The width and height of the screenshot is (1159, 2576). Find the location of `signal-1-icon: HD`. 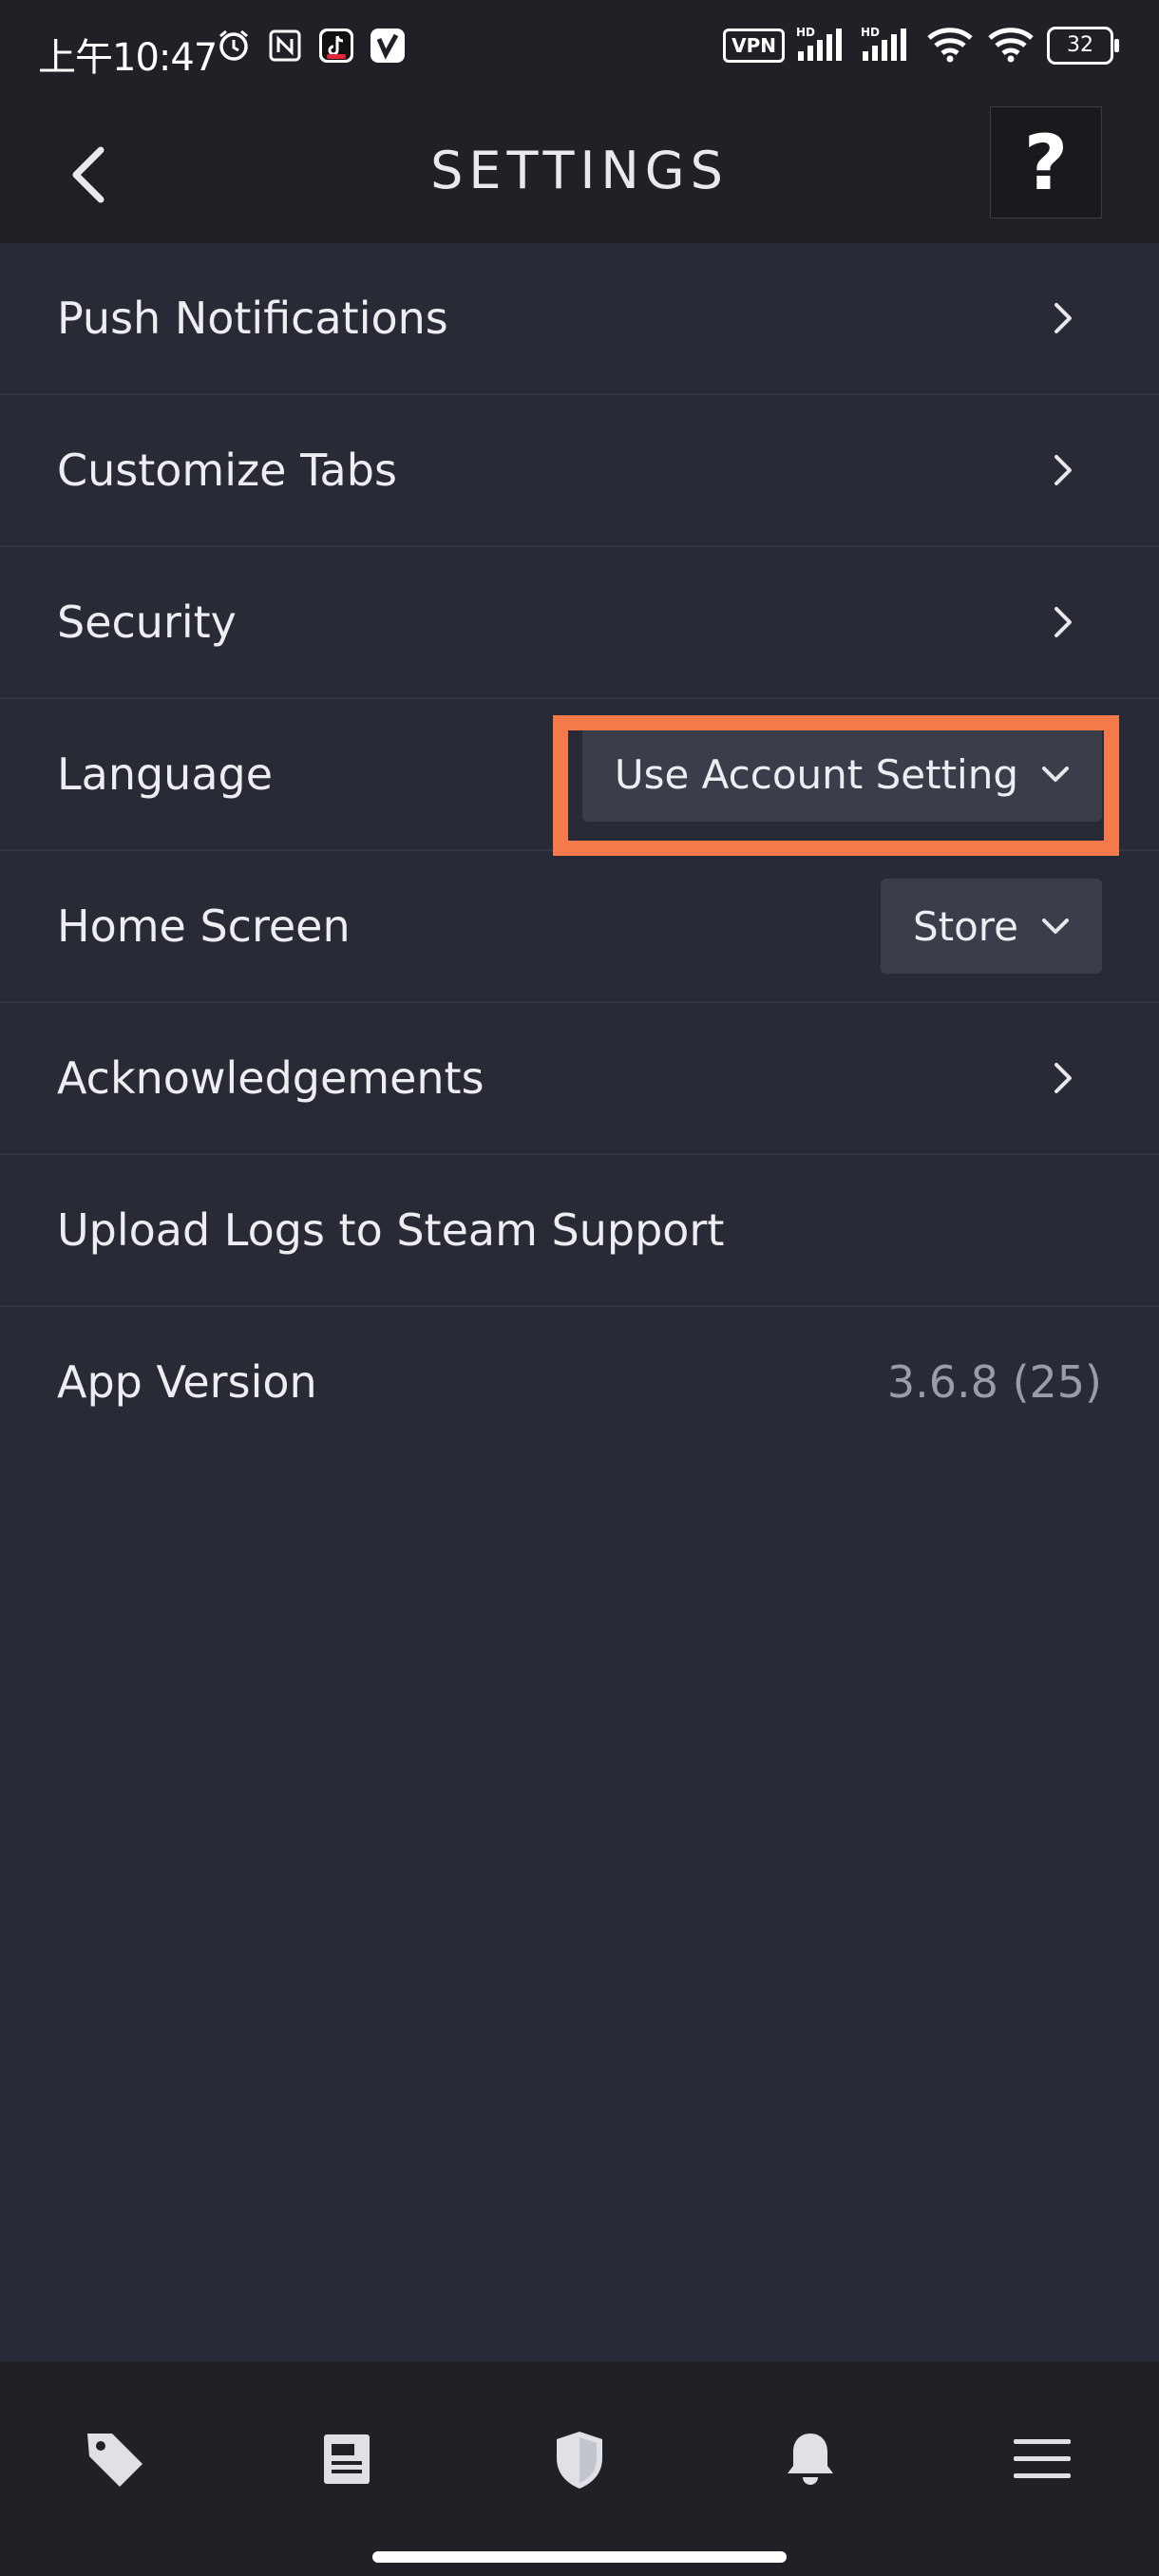

signal-1-icon: HD is located at coordinates (822, 45).